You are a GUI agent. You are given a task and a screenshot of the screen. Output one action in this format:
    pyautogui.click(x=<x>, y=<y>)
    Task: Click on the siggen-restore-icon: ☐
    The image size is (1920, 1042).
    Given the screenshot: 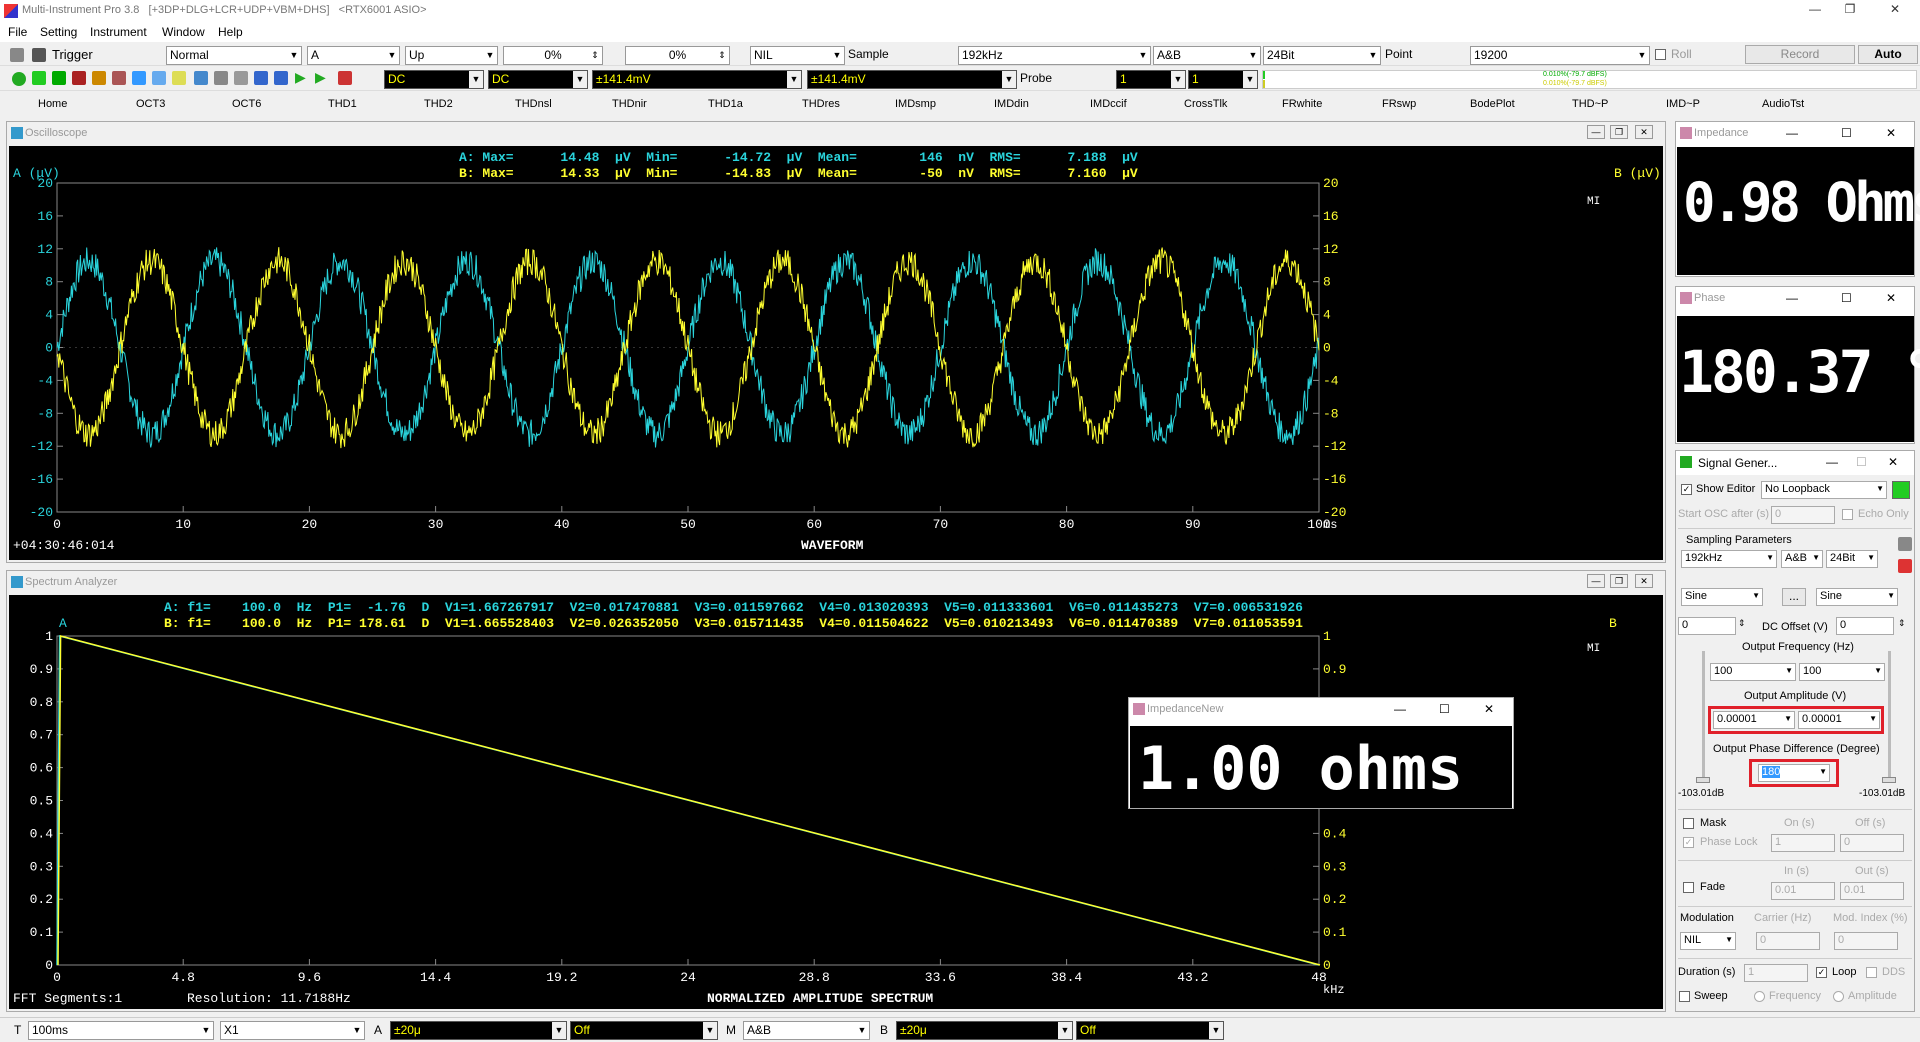 What is the action you would take?
    pyautogui.click(x=1861, y=462)
    